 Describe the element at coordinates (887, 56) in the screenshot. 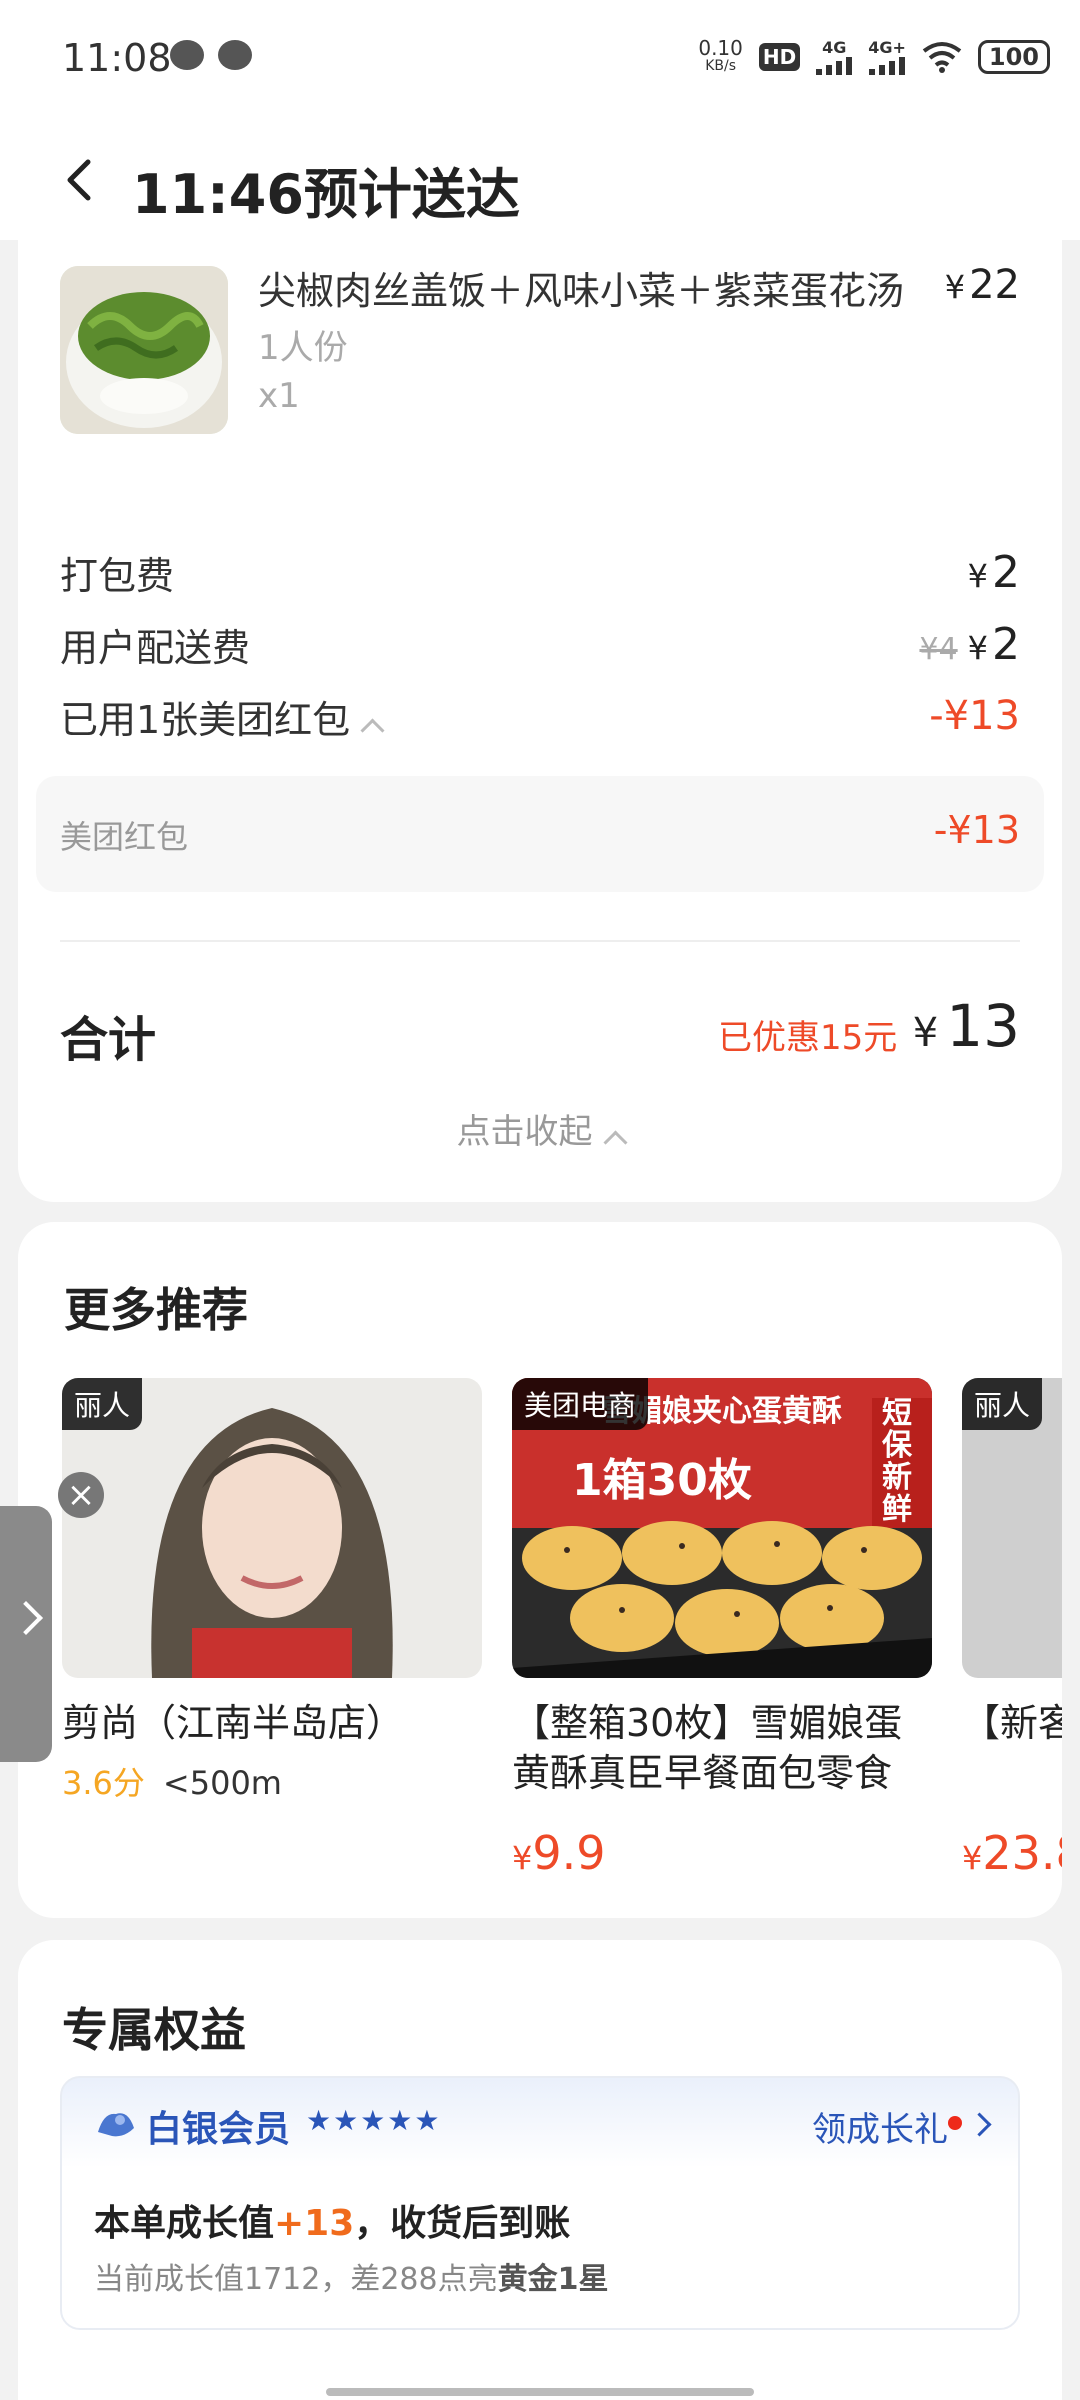

I see `signal-4g-plus-icon: 4G+` at that location.